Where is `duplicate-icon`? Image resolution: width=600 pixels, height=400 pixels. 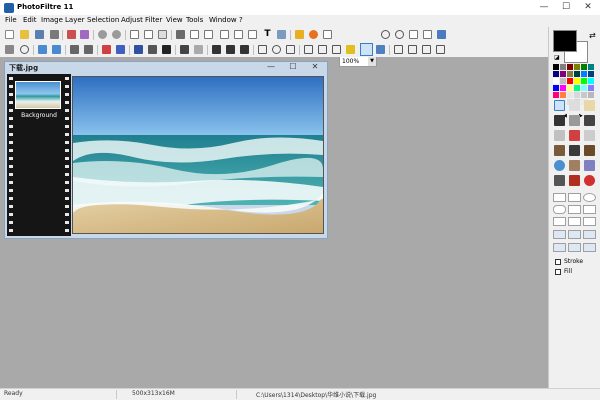
duplicate-icon is located at coordinates (224, 34).